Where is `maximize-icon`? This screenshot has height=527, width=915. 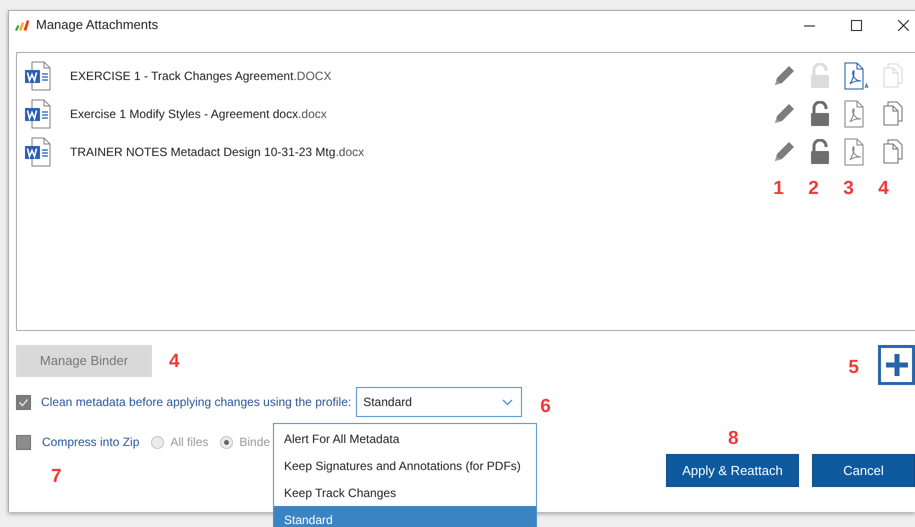 maximize-icon is located at coordinates (856, 25).